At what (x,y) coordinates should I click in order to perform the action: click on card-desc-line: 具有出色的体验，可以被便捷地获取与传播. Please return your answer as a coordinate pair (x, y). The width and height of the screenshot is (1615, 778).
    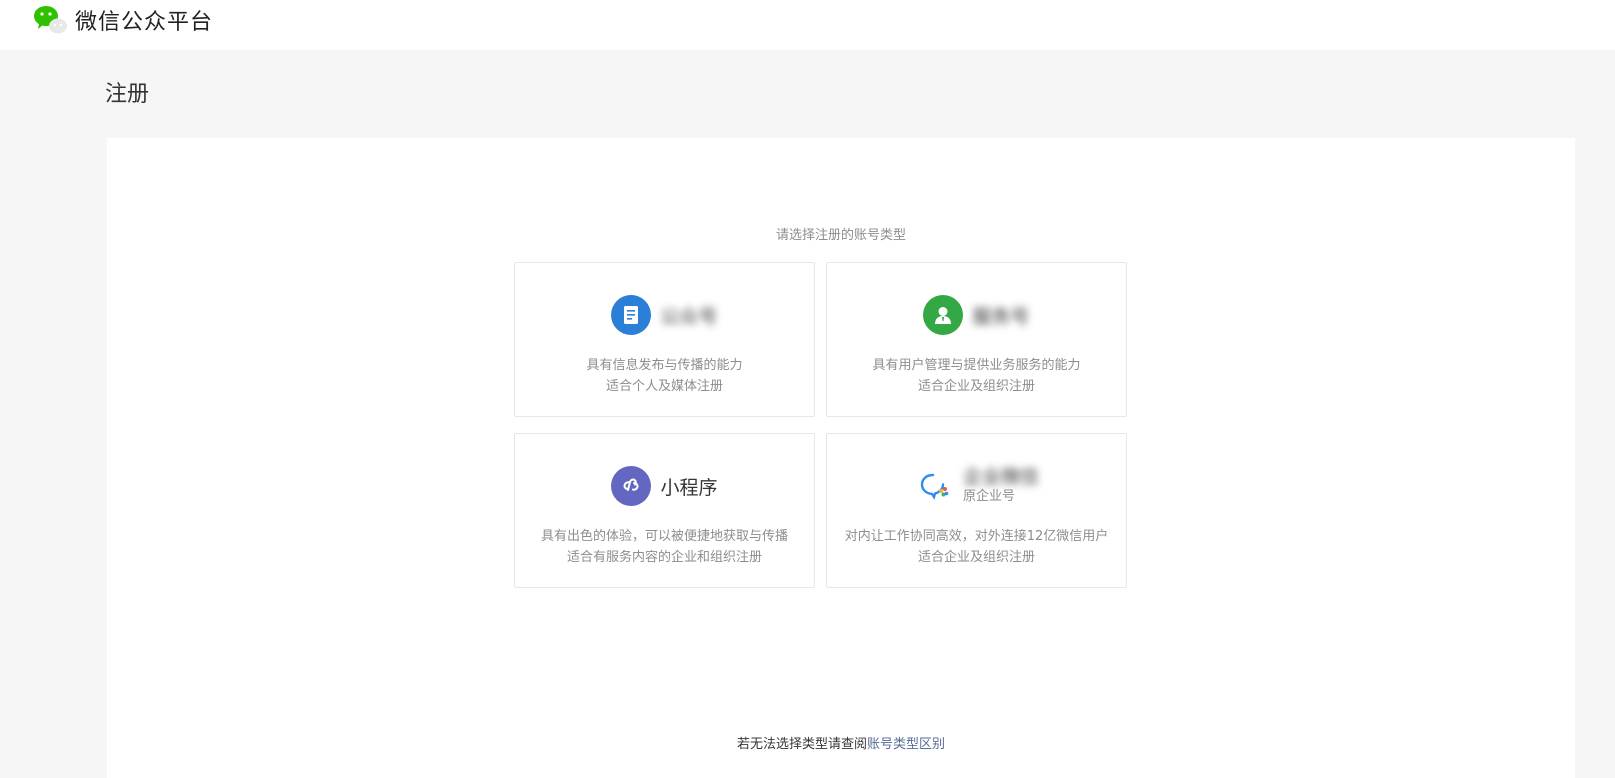
    Looking at the image, I should click on (664, 536).